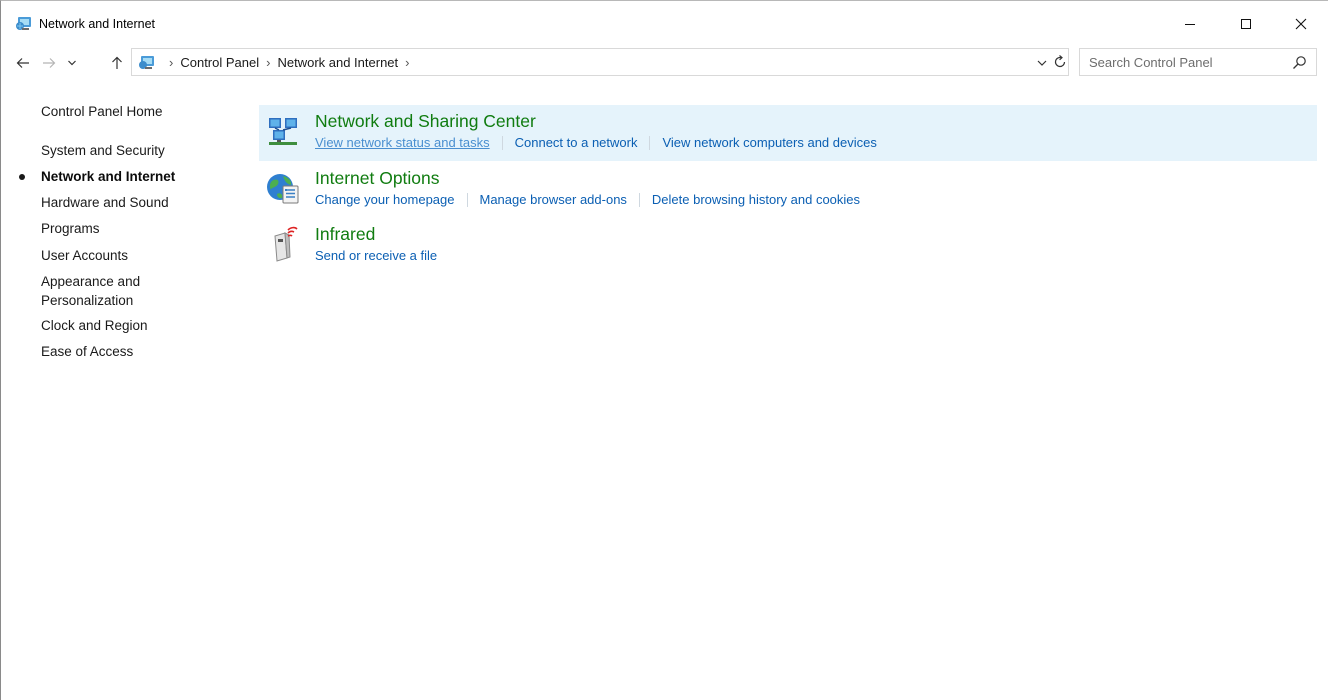 This screenshot has width=1328, height=700. I want to click on sidebar-item-ease-of-access: Ease of Access, so click(87, 351).